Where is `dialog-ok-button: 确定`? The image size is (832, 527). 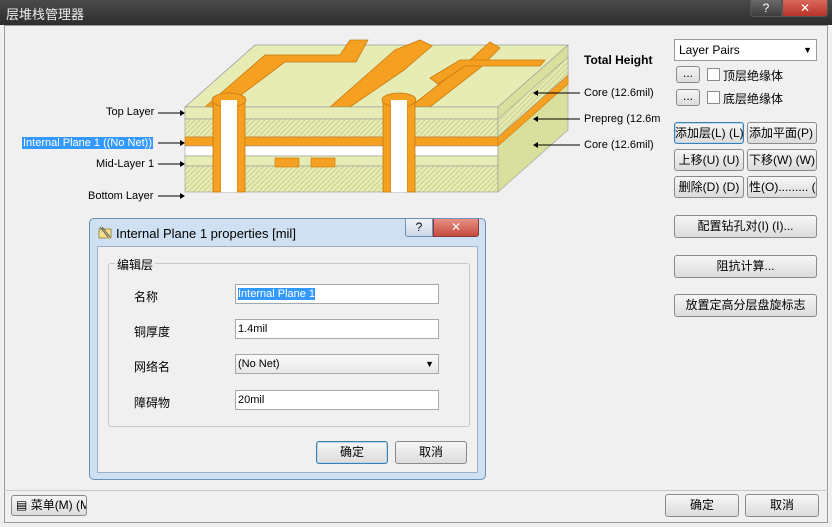 dialog-ok-button: 确定 is located at coordinates (352, 452).